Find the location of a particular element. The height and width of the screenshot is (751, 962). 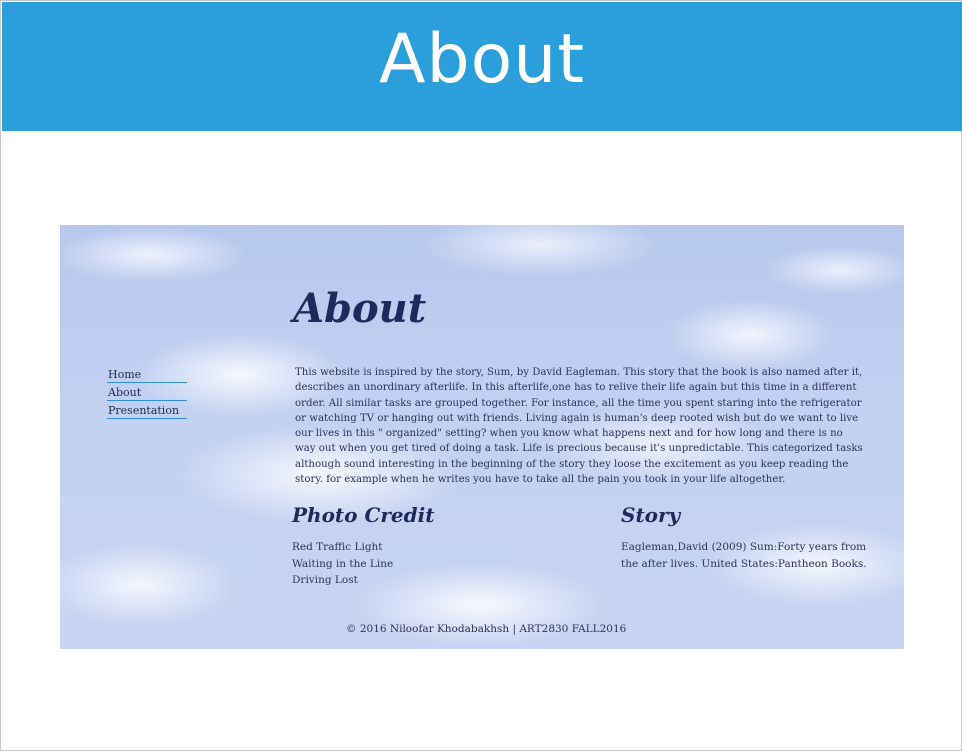

list-item: Red Traffic Light is located at coordinates (337, 547).